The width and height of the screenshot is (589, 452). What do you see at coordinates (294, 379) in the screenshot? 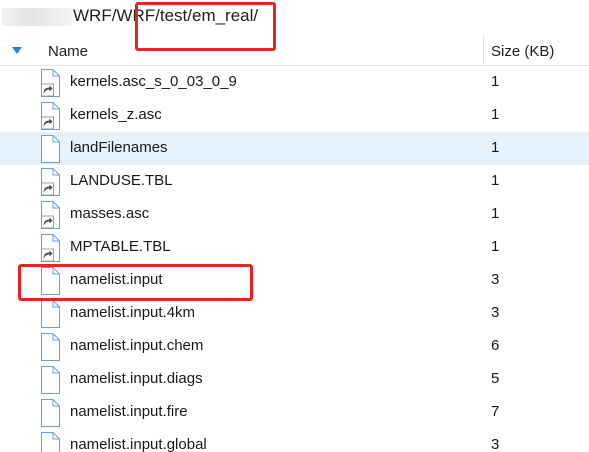
I see `file-row: namelist.input.diags 5` at bounding box center [294, 379].